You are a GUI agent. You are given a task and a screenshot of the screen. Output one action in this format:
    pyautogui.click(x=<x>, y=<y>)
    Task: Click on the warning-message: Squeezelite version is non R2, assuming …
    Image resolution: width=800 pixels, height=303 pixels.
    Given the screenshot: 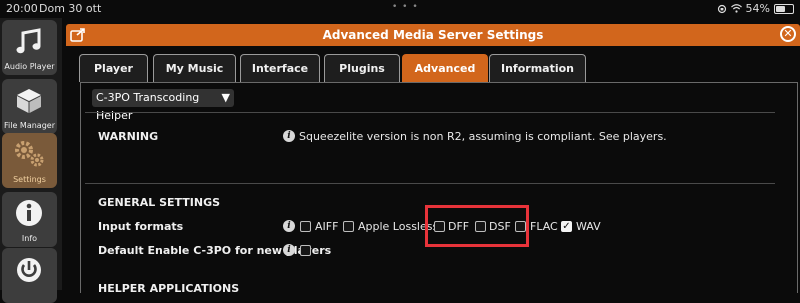 What is the action you would take?
    pyautogui.click(x=483, y=136)
    